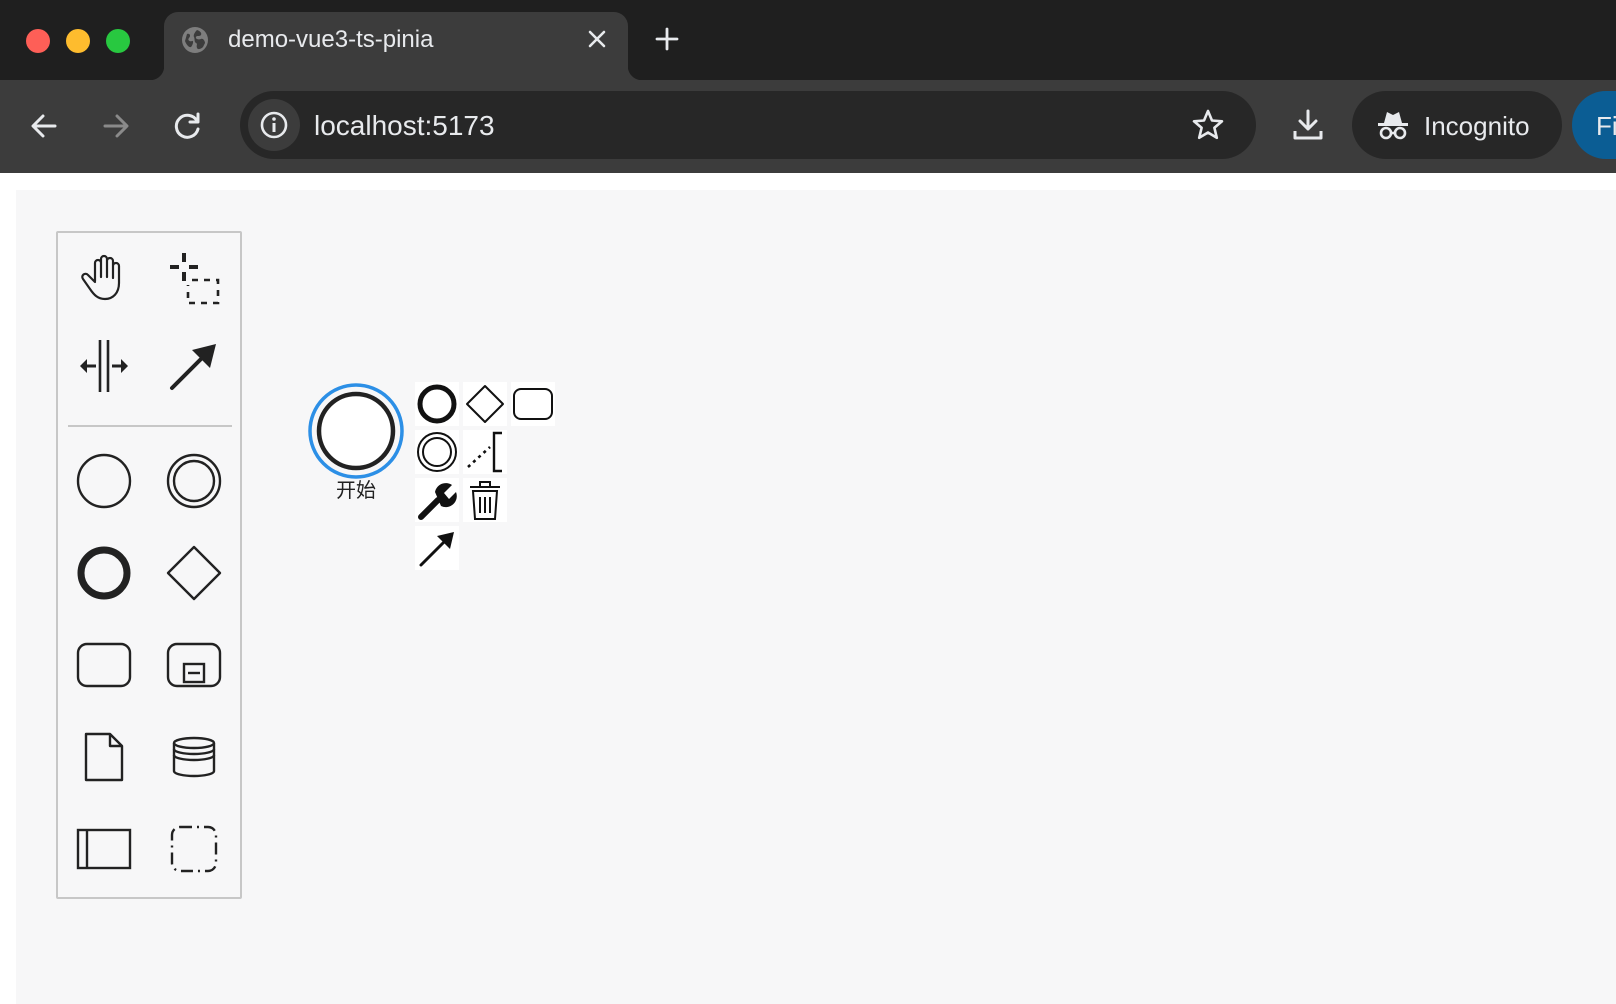 The width and height of the screenshot is (1616, 1004). I want to click on forward-icon, so click(116, 126).